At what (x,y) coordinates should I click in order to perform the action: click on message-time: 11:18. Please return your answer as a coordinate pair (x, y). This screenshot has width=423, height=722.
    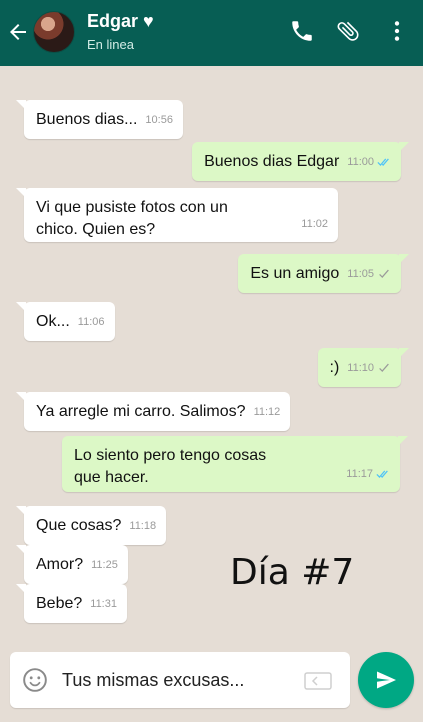
    Looking at the image, I should click on (143, 526).